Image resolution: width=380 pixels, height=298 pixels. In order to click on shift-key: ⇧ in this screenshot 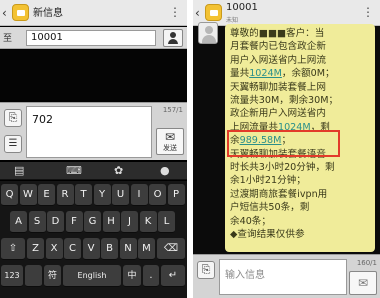, I will do `click(13, 249)`.